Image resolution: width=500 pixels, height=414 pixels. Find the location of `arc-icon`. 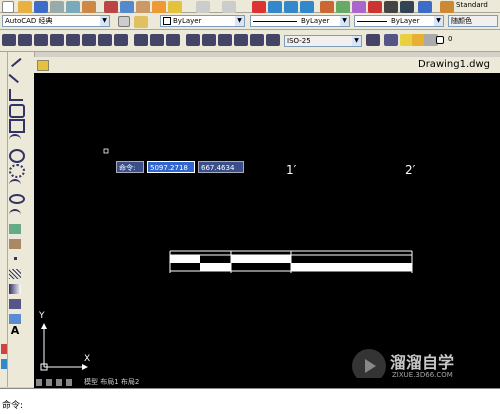

arc-icon is located at coordinates (15, 140).